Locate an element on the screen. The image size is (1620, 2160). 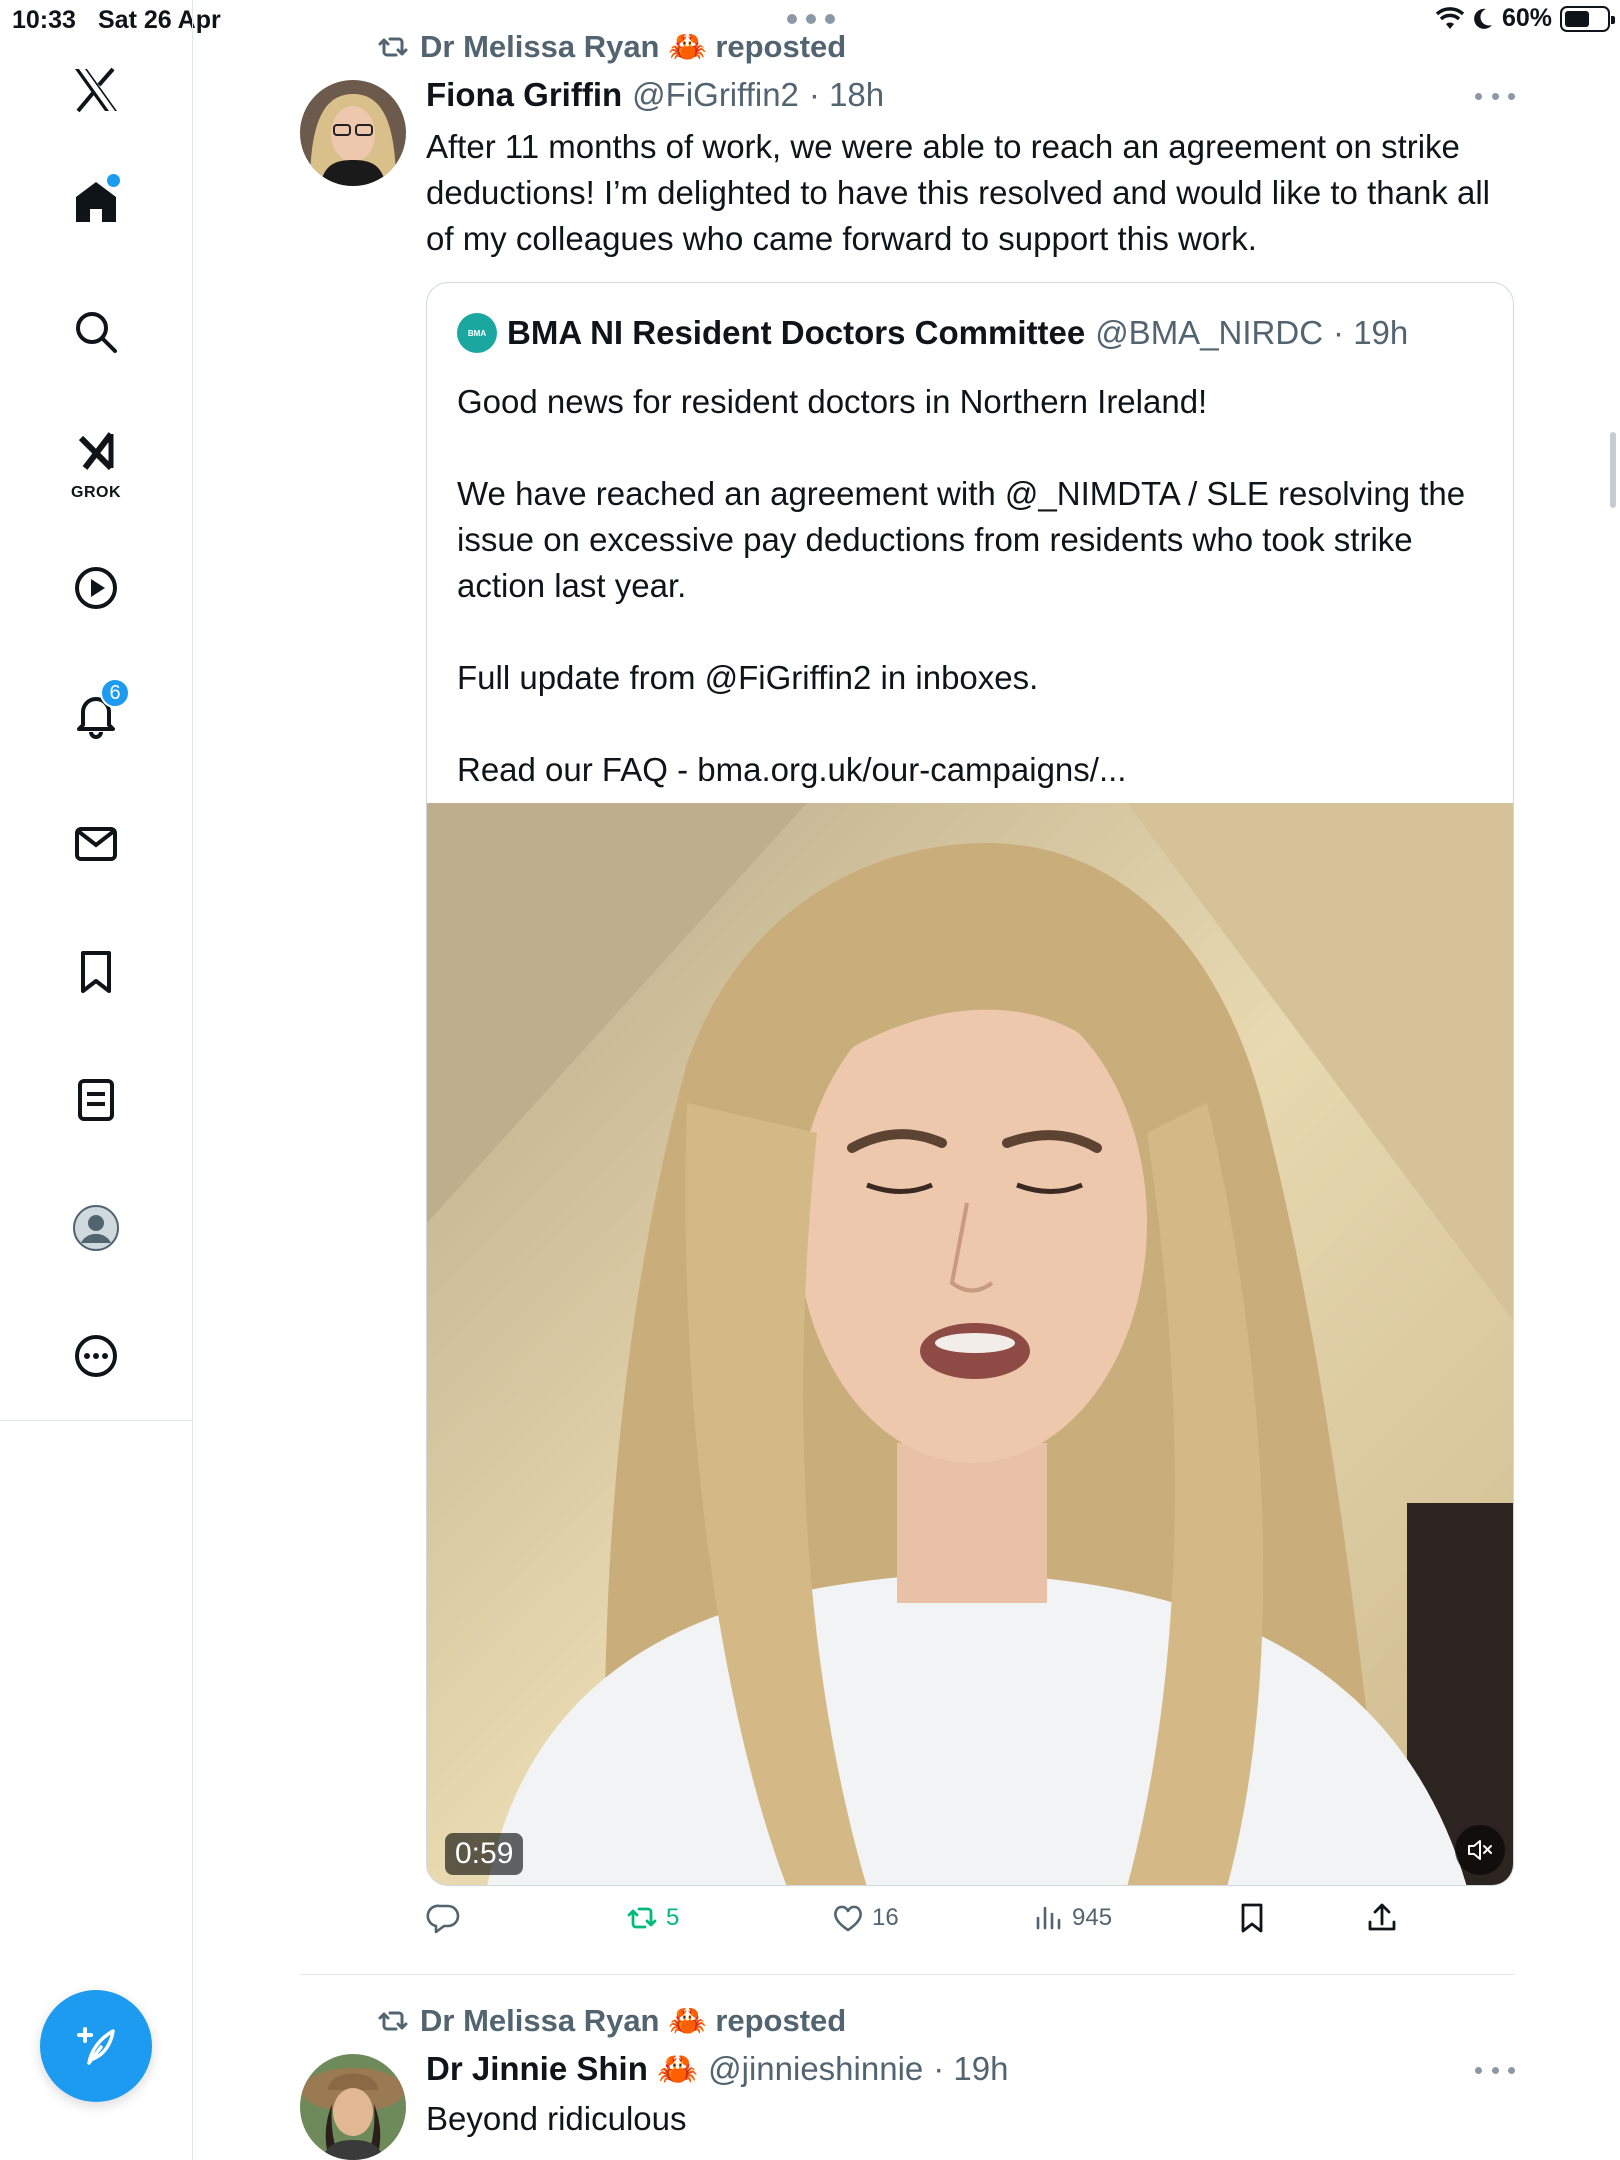
wifi-icon is located at coordinates (1449, 17).